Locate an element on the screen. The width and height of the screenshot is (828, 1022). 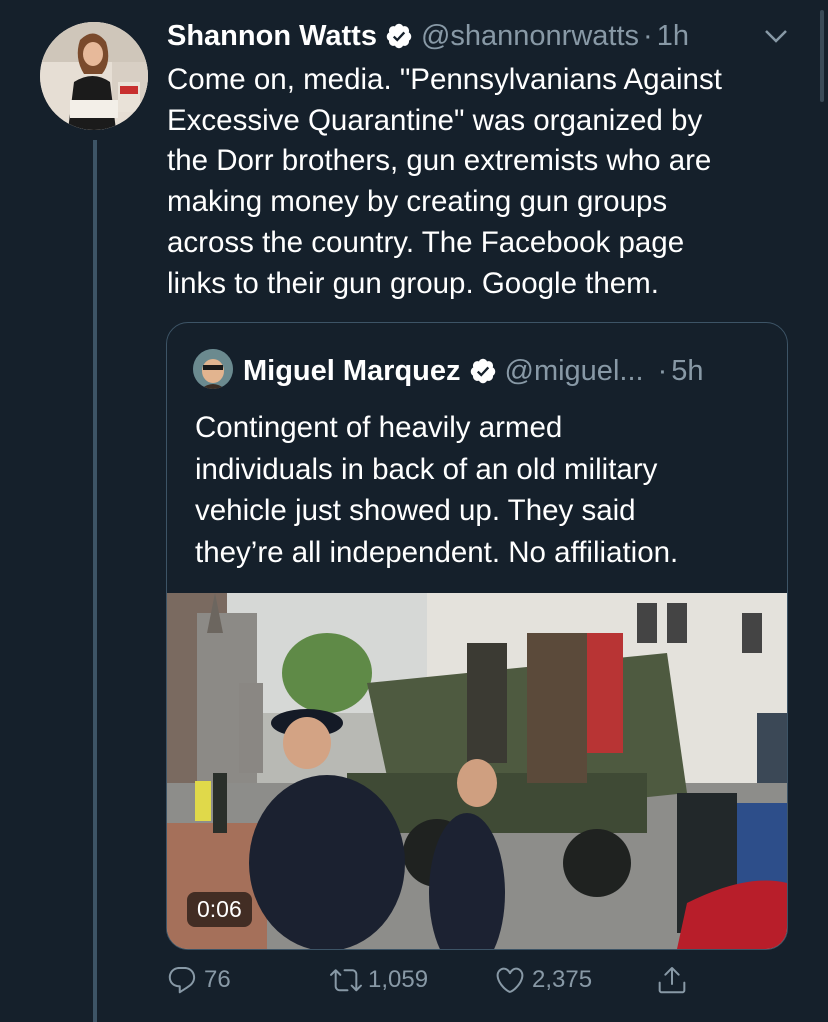
scrollbar is located at coordinates (822, 56).